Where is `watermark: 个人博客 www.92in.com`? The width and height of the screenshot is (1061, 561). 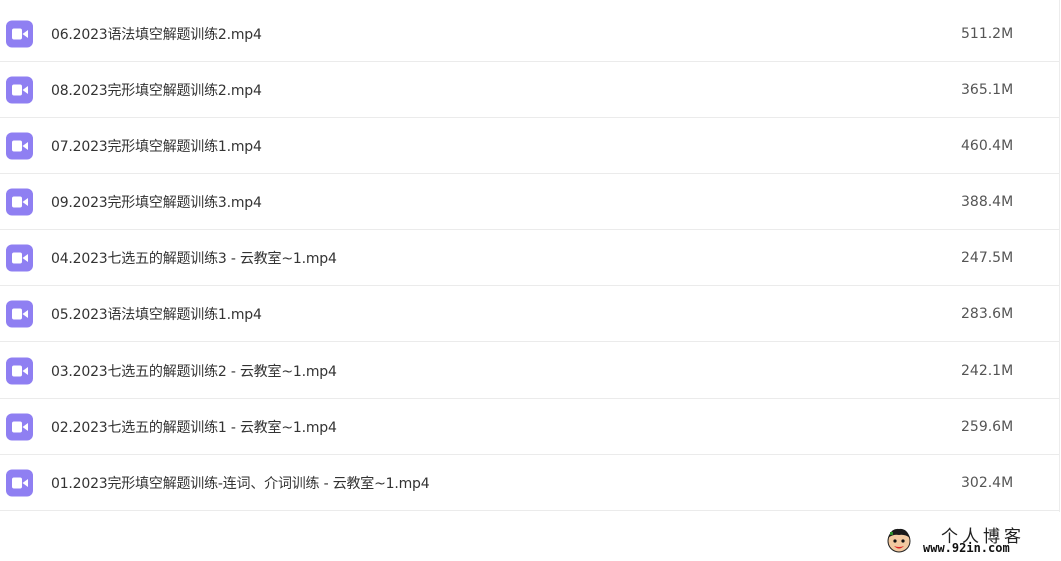
watermark: 个人博客 www.92in.com is located at coordinates (970, 539).